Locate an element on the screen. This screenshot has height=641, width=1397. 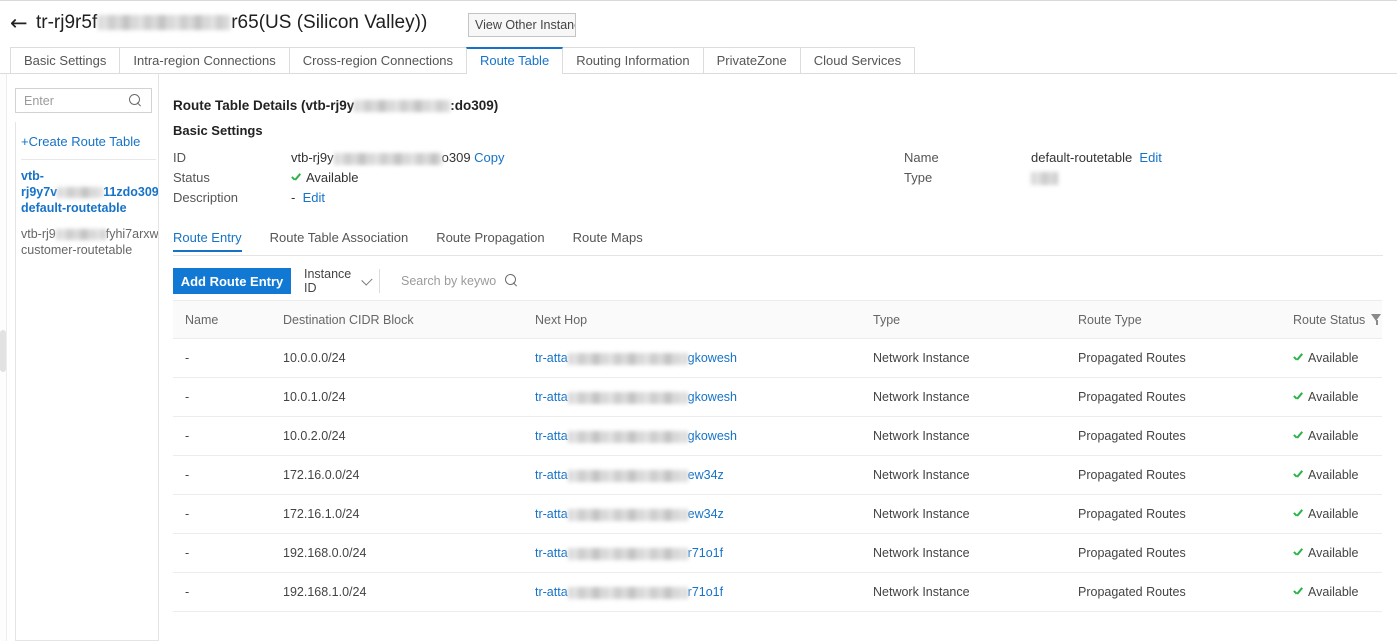
view-other-instances-button: View Other Instances is located at coordinates (522, 25).